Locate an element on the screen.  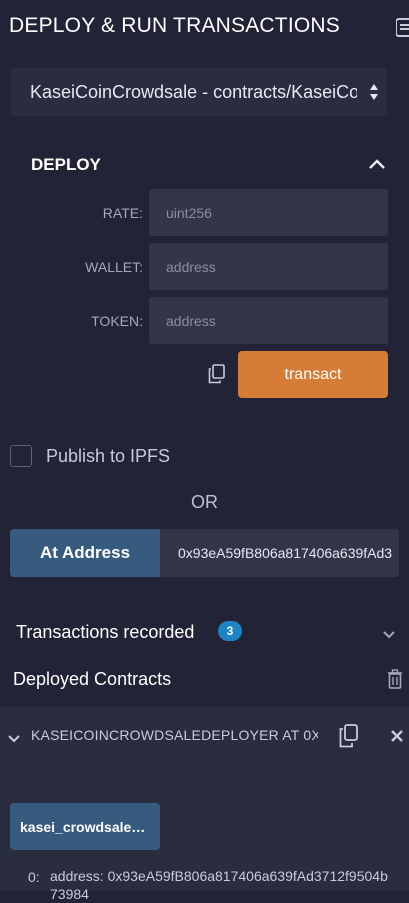
deploy-section-title: DEPLOY is located at coordinates (66, 164).